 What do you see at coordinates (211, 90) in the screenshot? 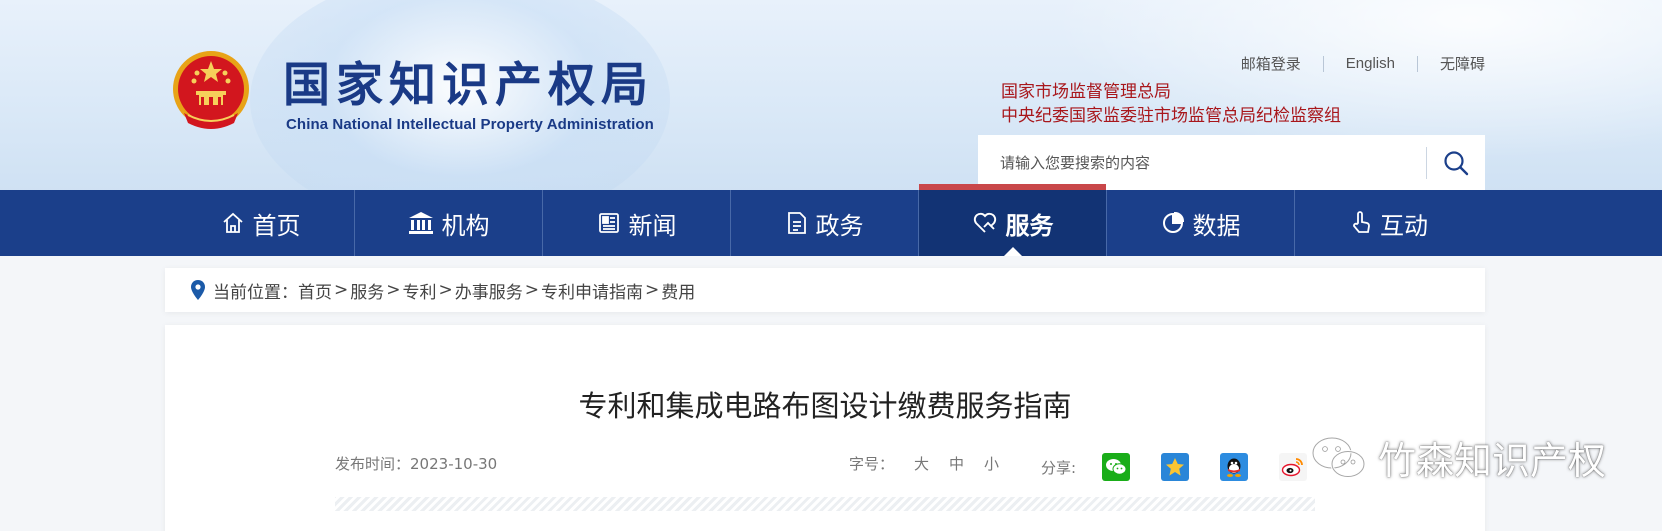
I see `national-emblem-icon` at bounding box center [211, 90].